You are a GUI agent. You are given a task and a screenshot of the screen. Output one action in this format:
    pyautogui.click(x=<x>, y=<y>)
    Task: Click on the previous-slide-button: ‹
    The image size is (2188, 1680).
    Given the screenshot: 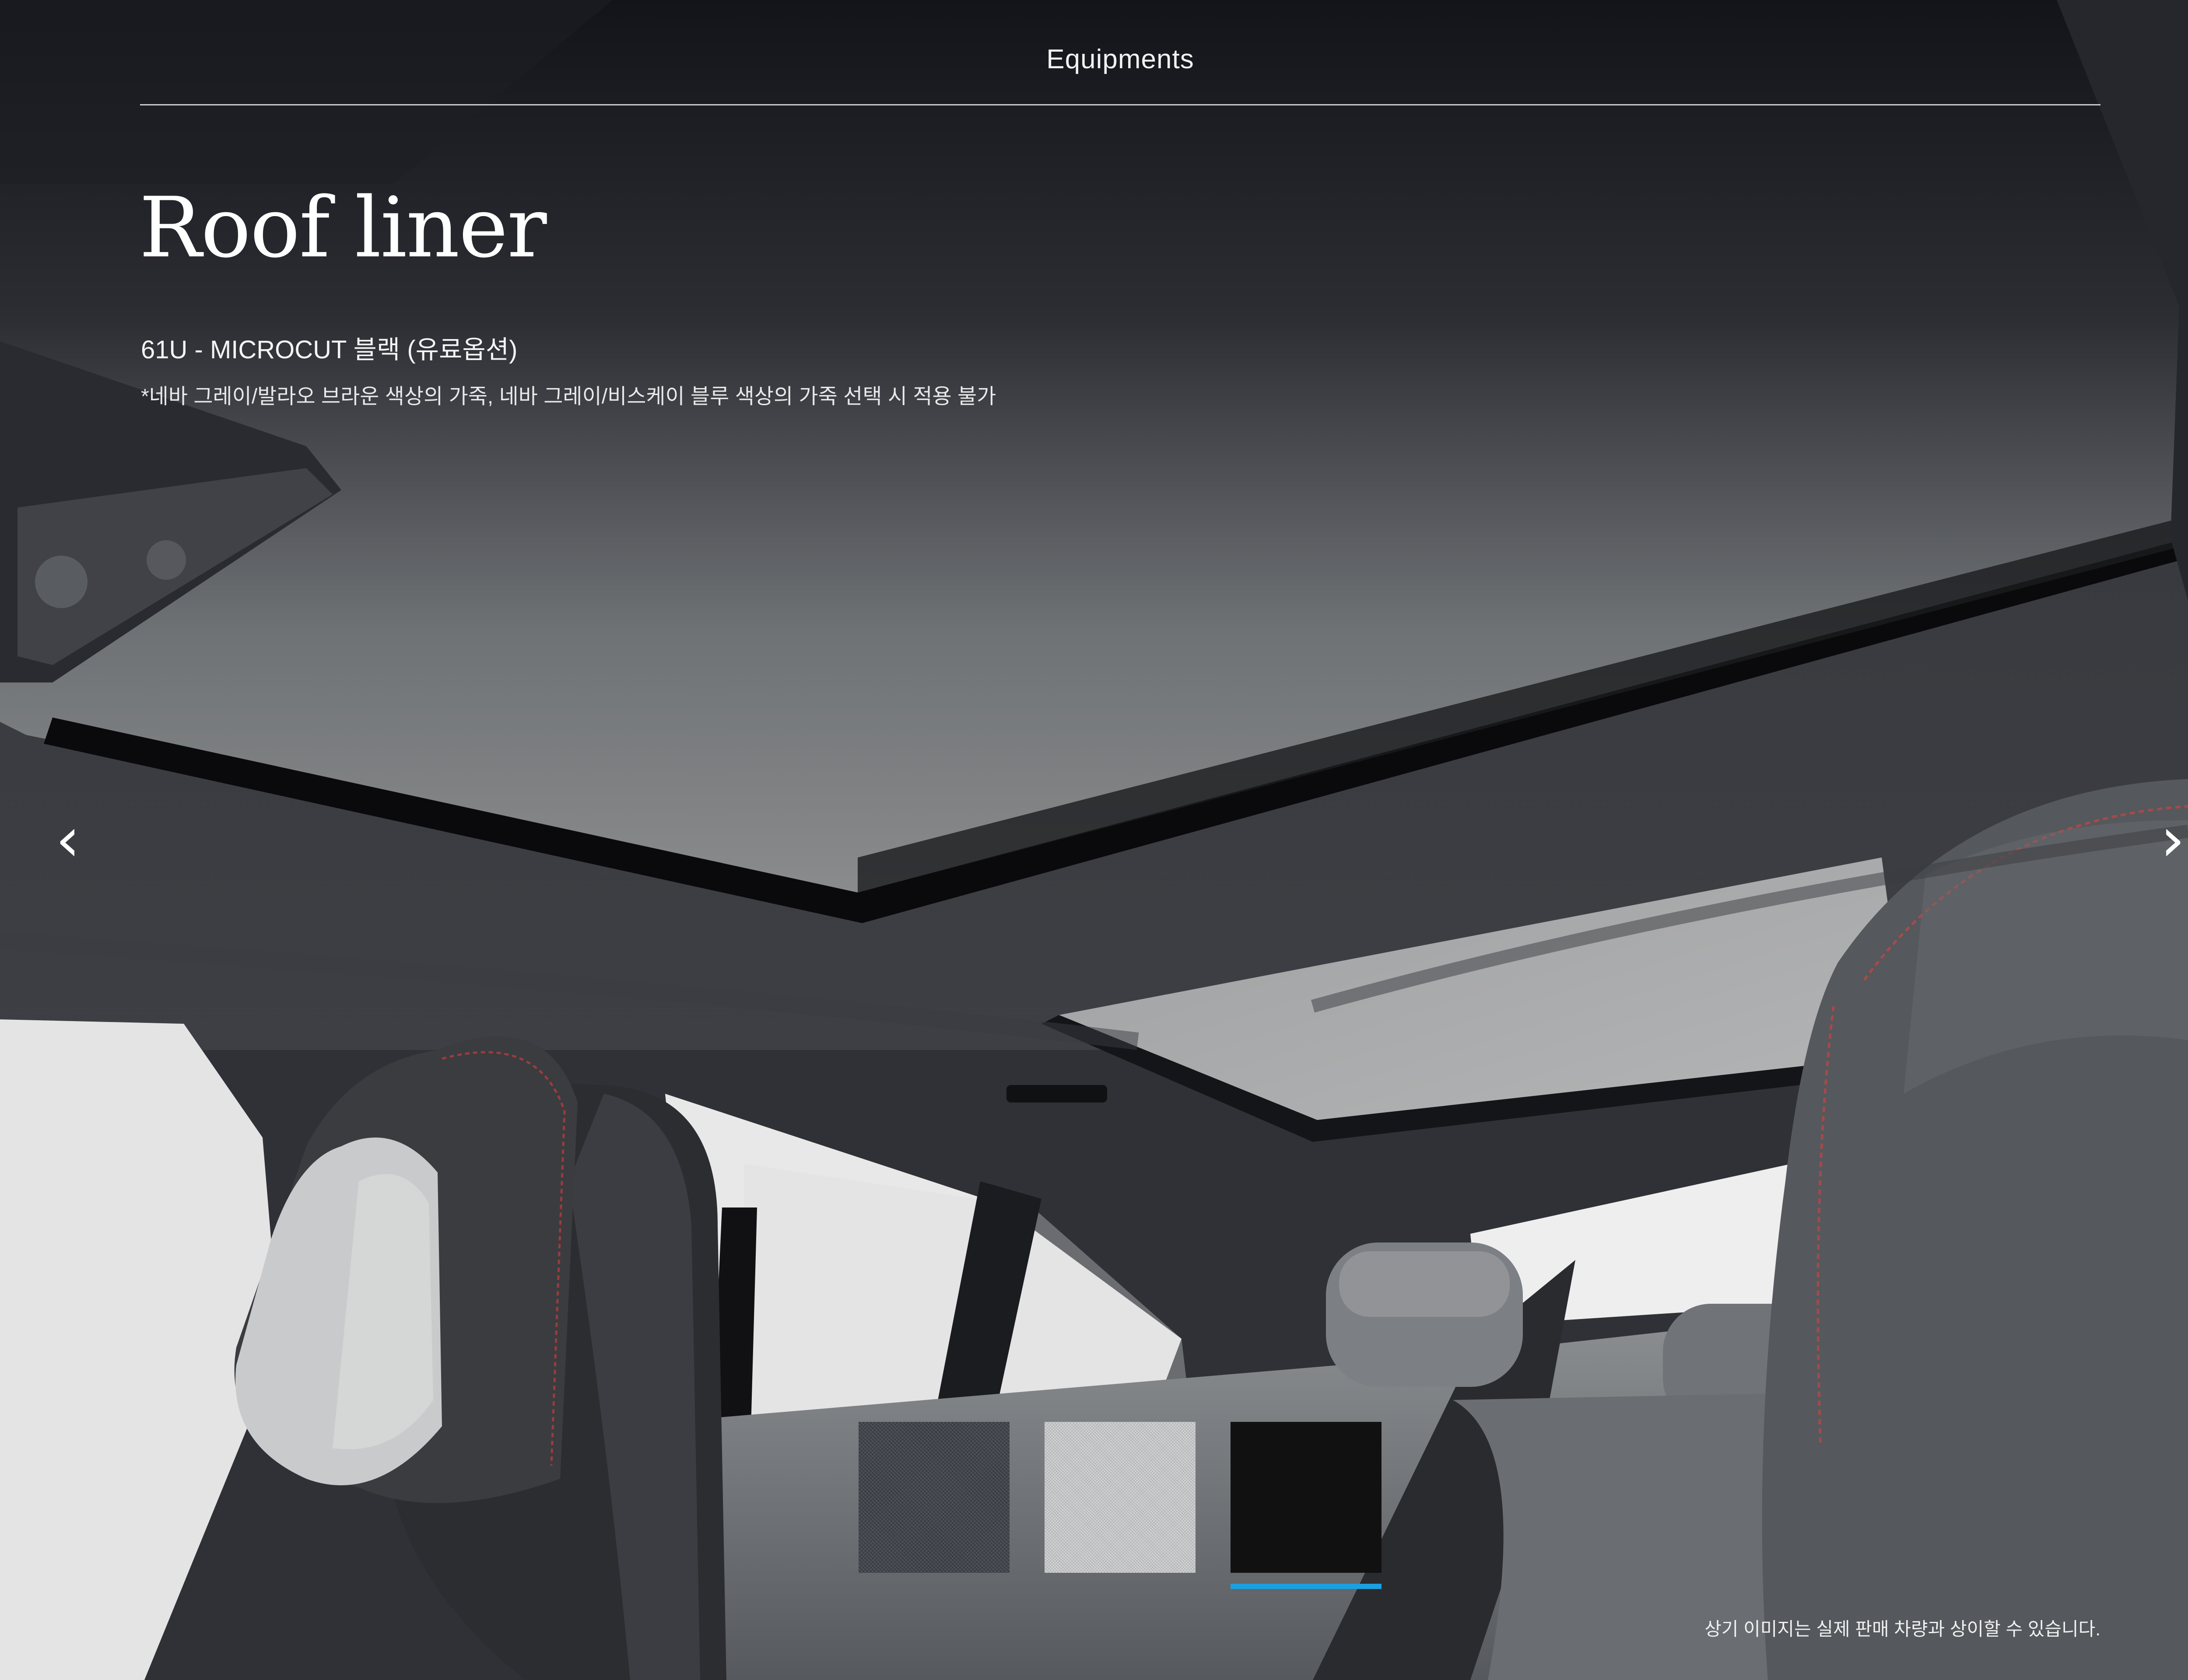 What is the action you would take?
    pyautogui.click(x=68, y=840)
    